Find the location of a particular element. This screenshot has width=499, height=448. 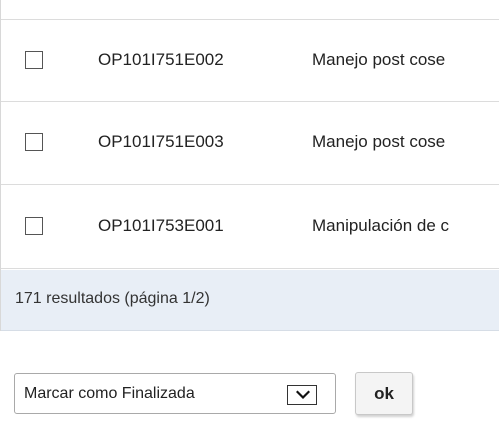

chevron-down-icon is located at coordinates (303, 395).